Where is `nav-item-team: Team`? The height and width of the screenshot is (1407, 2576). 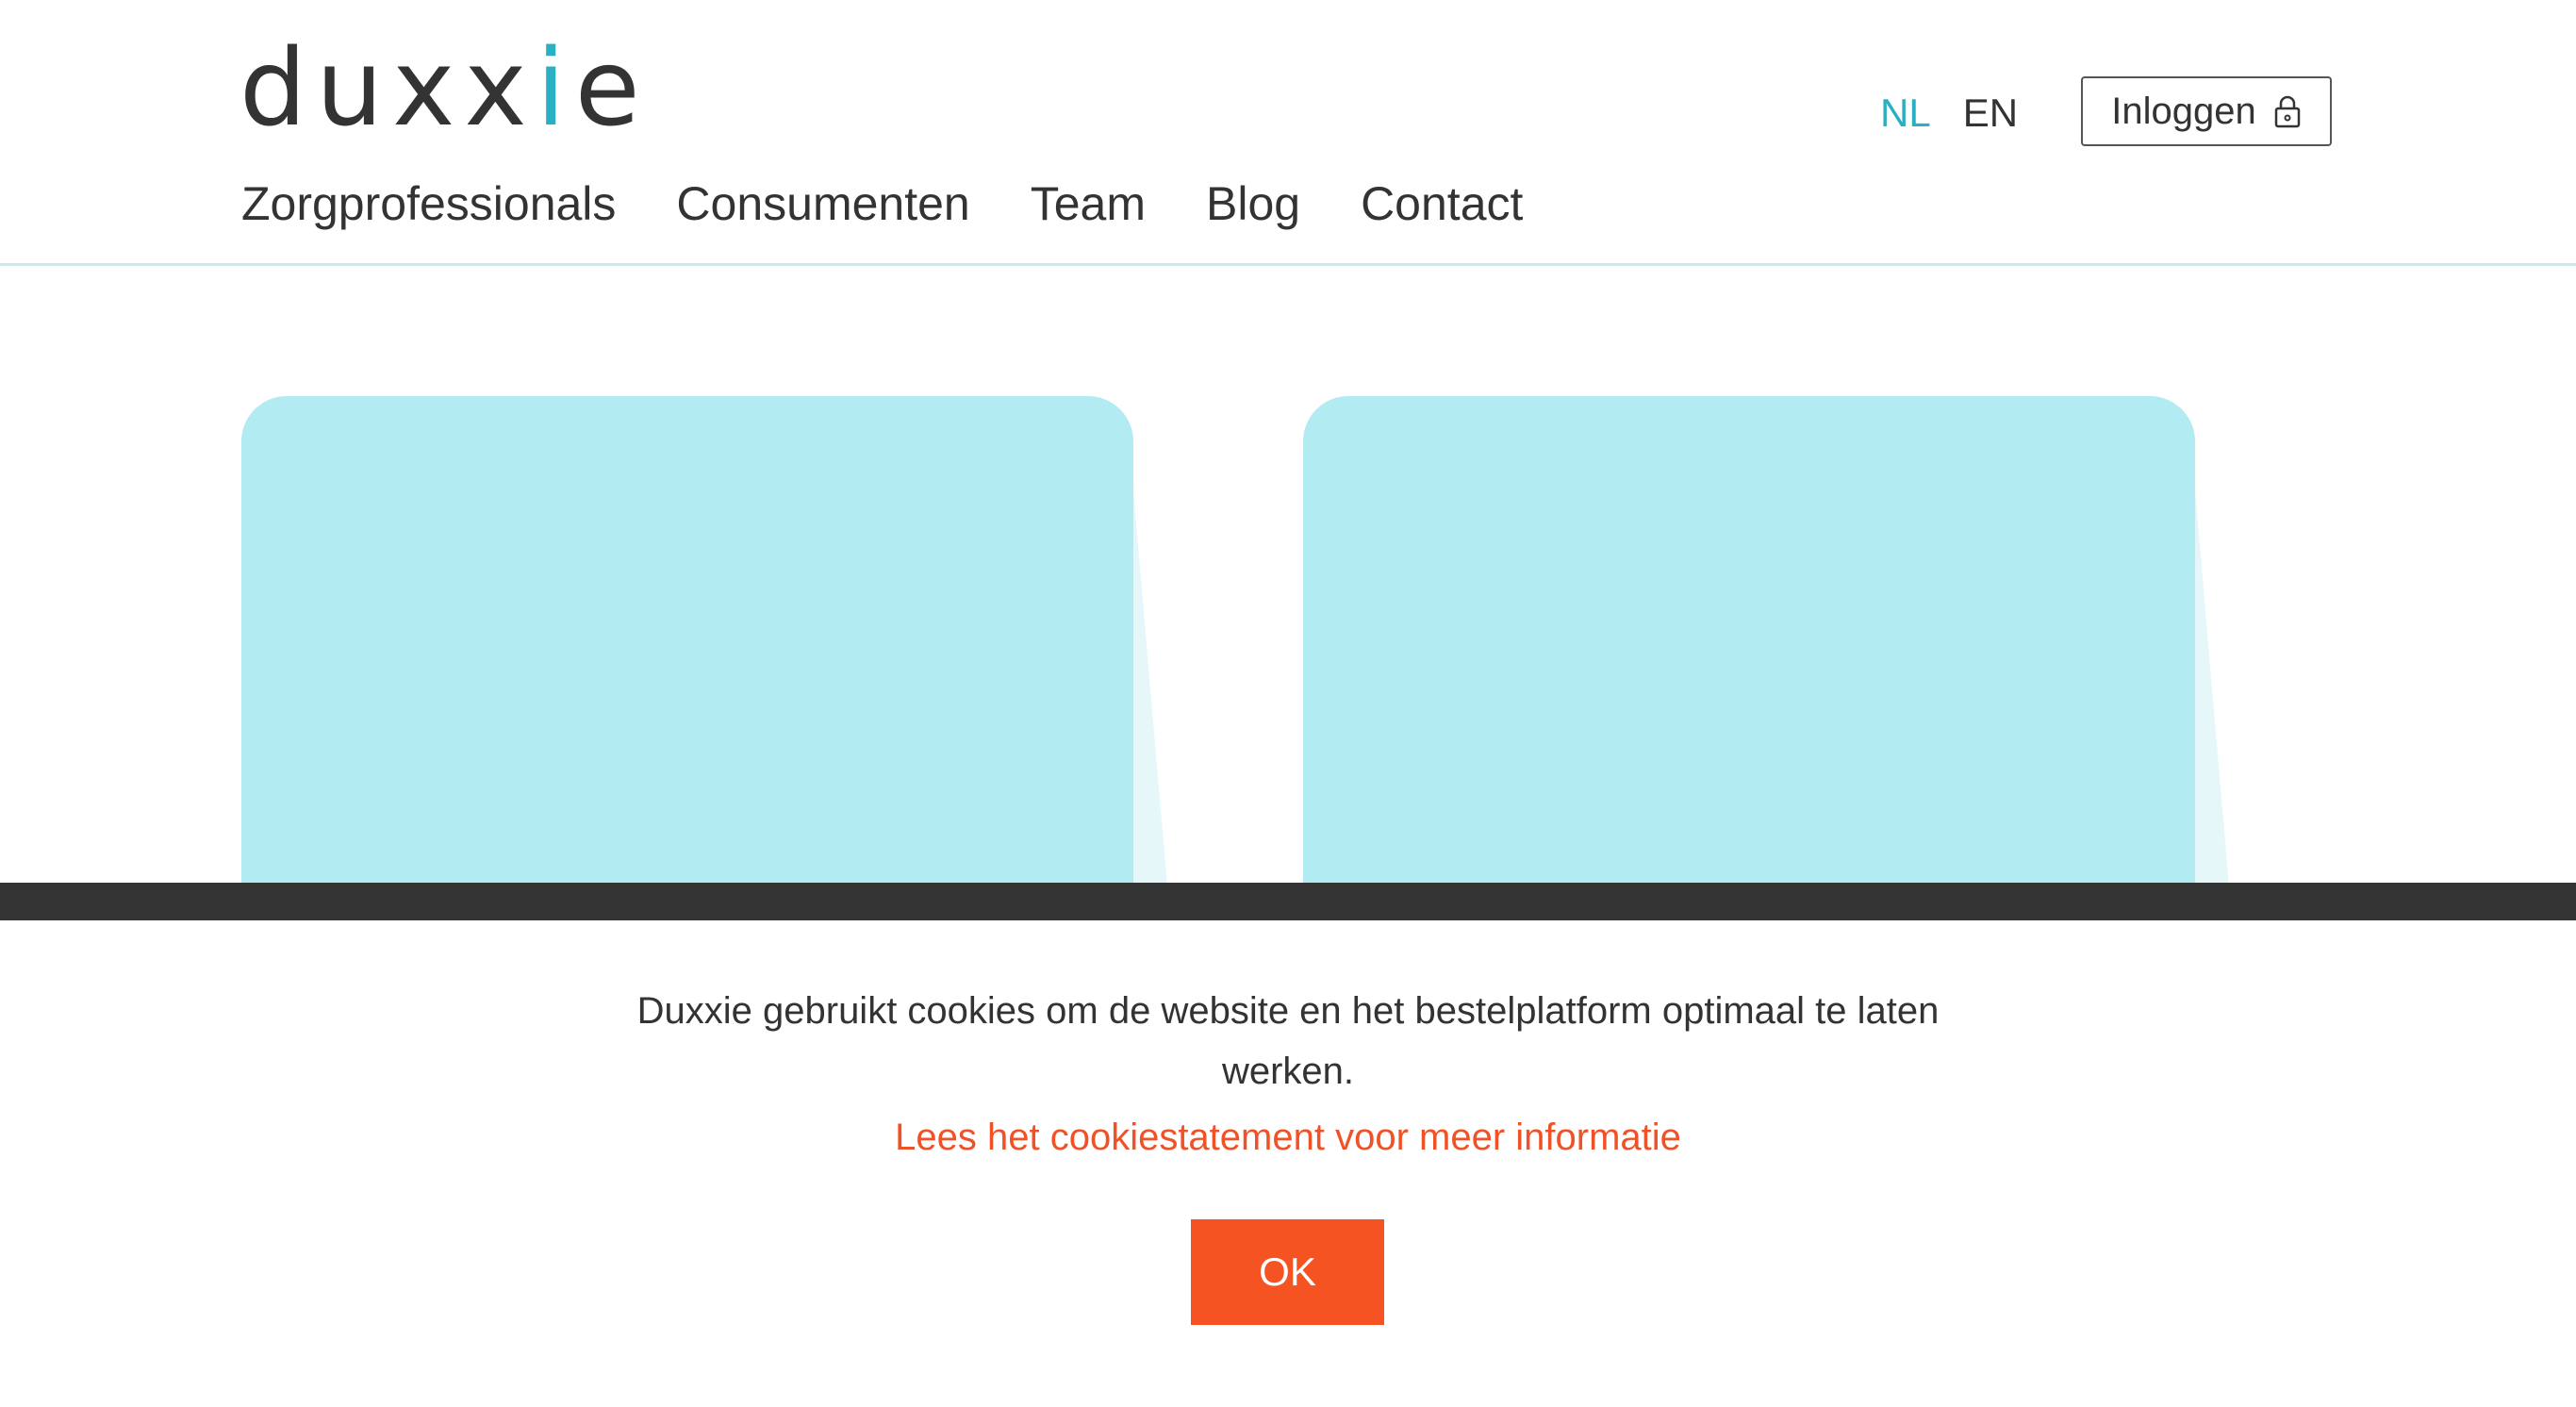 nav-item-team: Team is located at coordinates (1088, 204).